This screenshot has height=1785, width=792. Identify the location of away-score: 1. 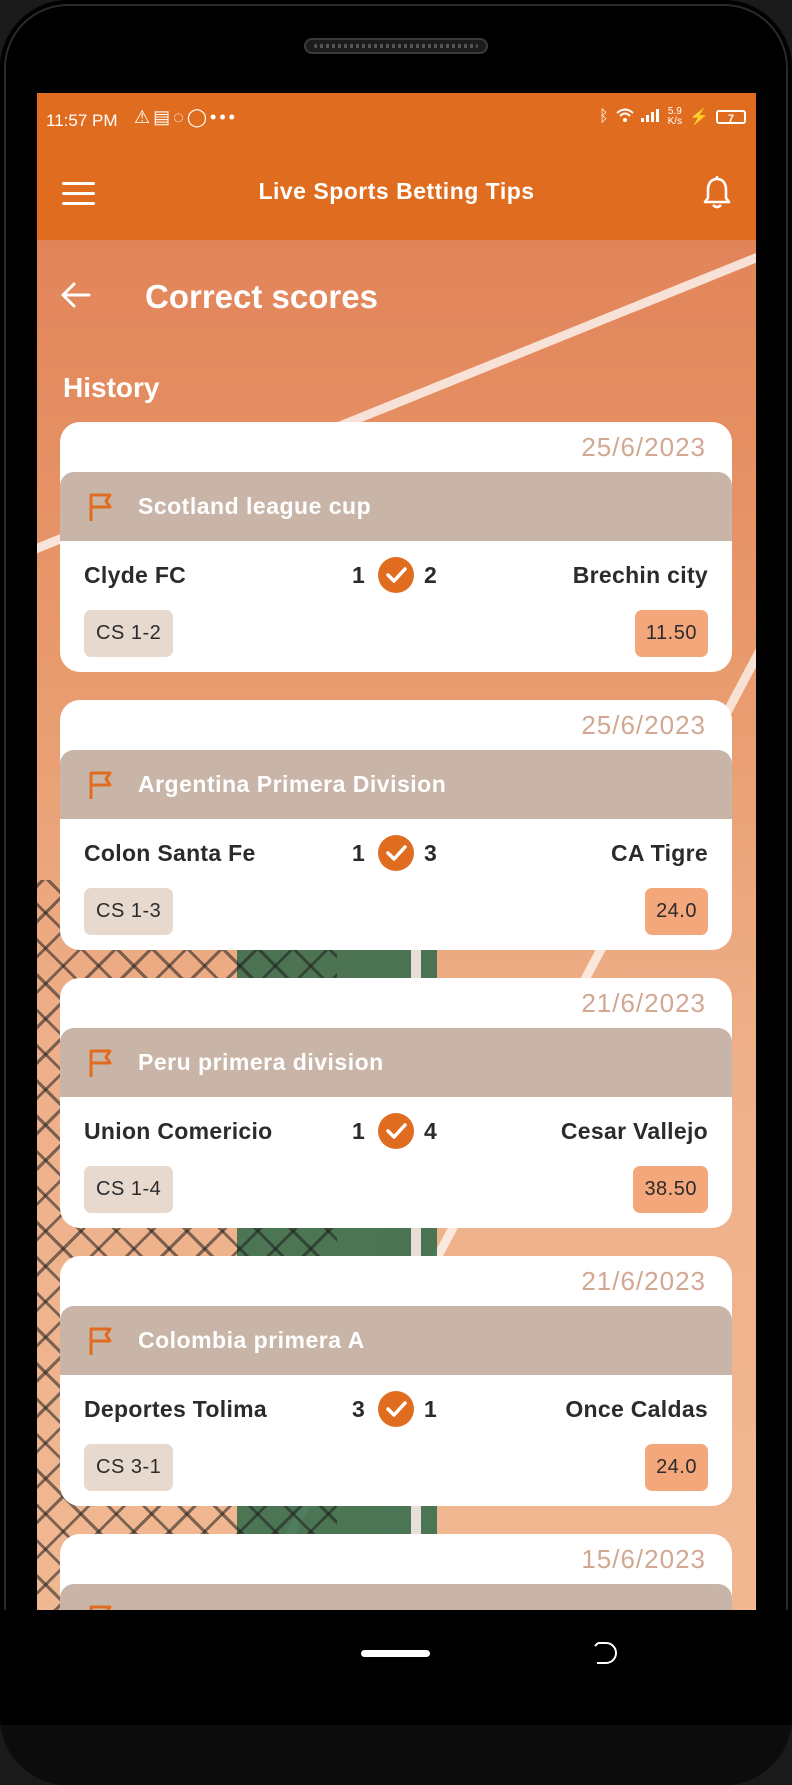
(430, 1409).